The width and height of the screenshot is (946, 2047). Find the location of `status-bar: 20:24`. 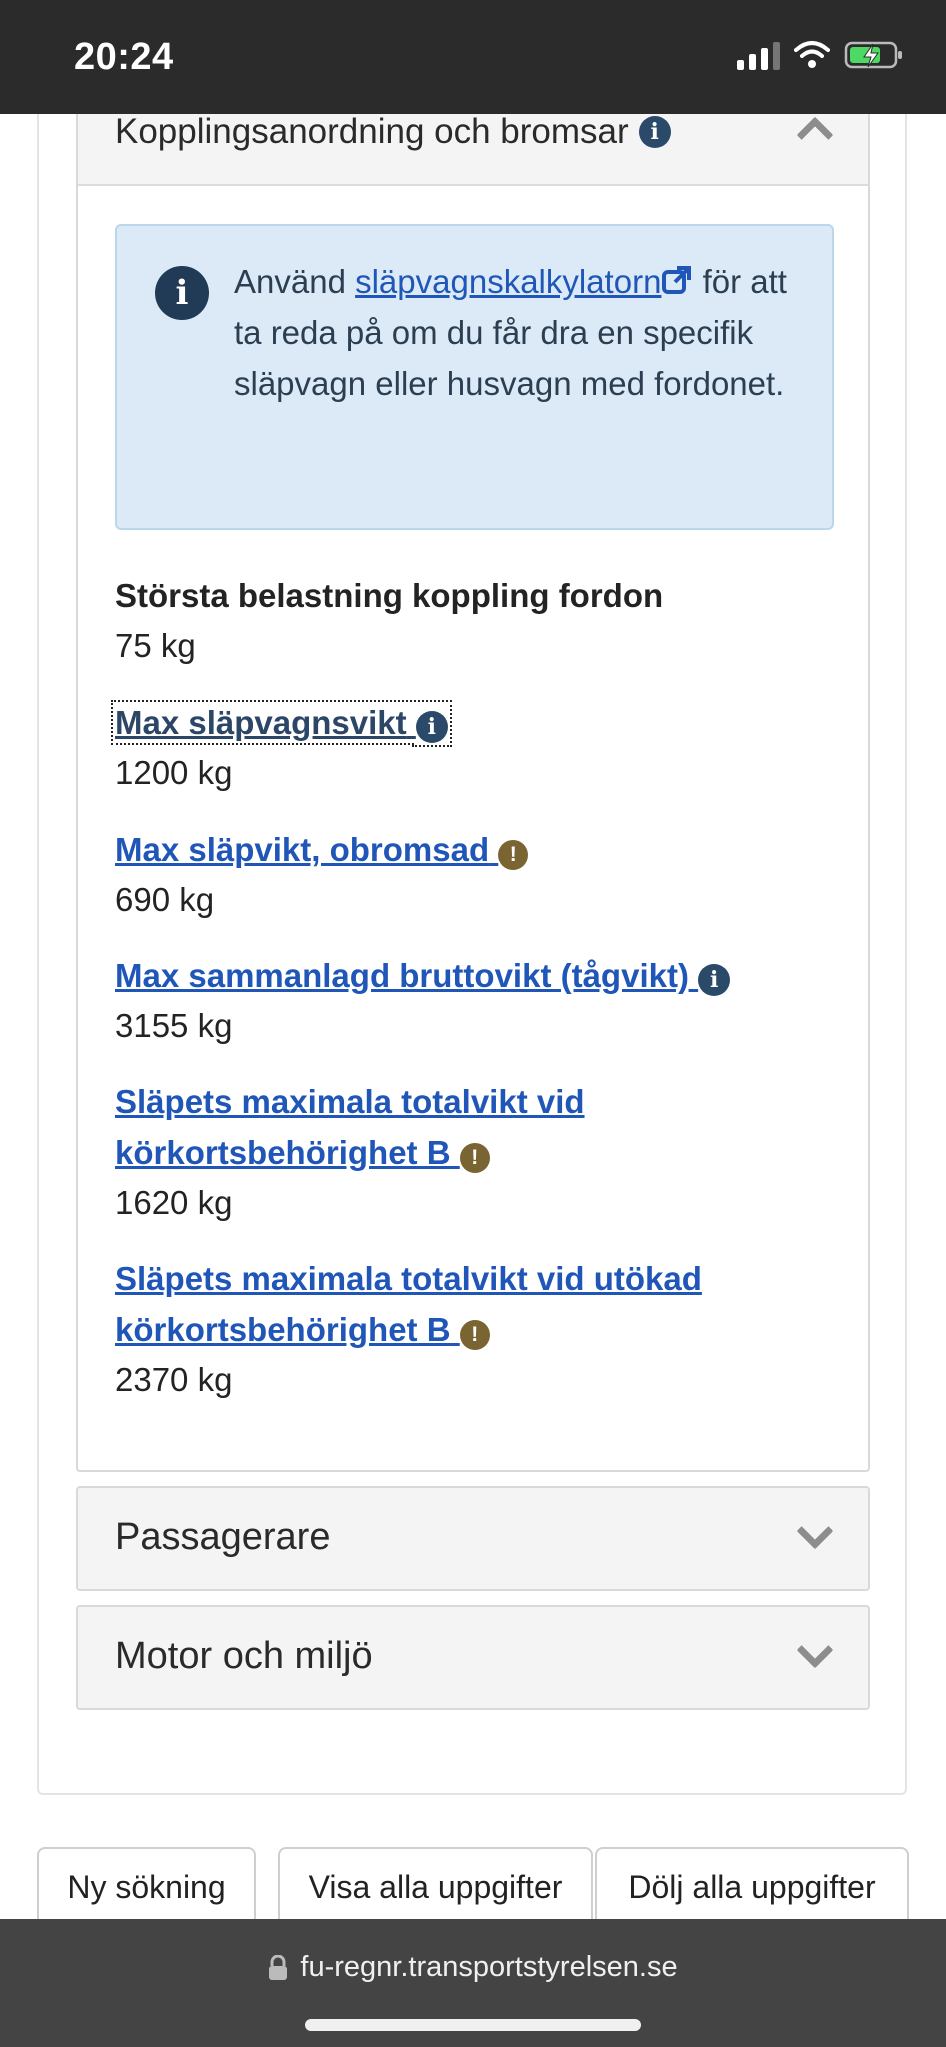

status-bar: 20:24 is located at coordinates (473, 57).